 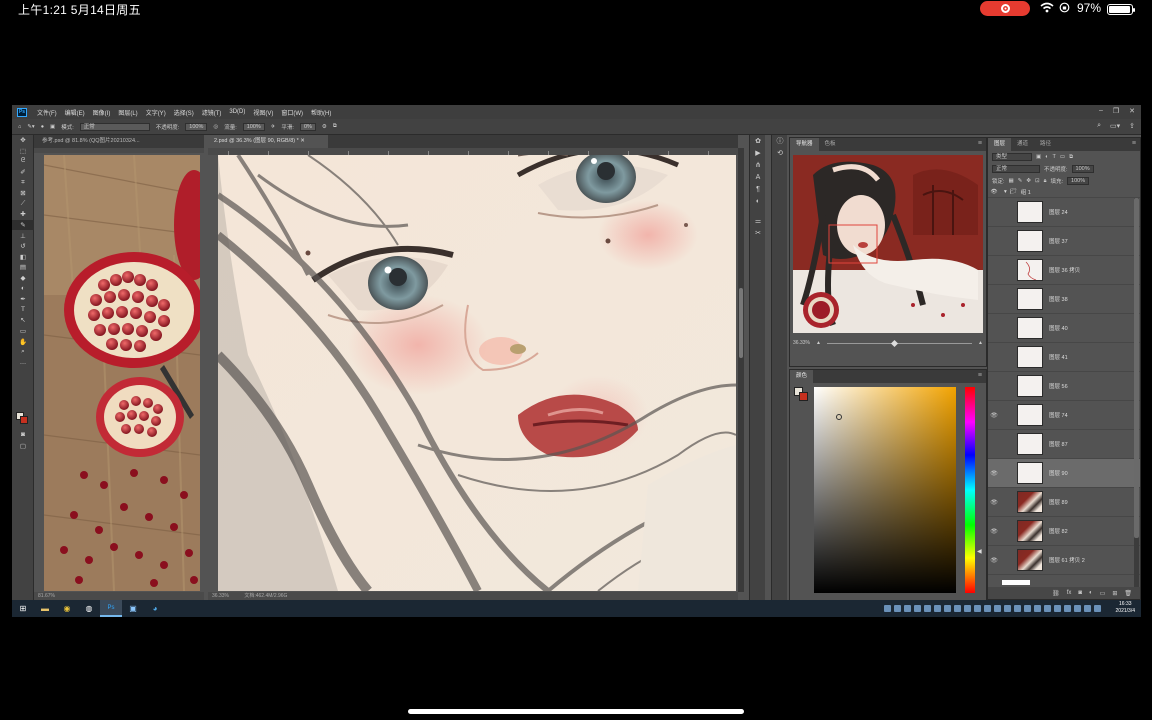 What do you see at coordinates (576, 711) in the screenshot?
I see `home-indicator` at bounding box center [576, 711].